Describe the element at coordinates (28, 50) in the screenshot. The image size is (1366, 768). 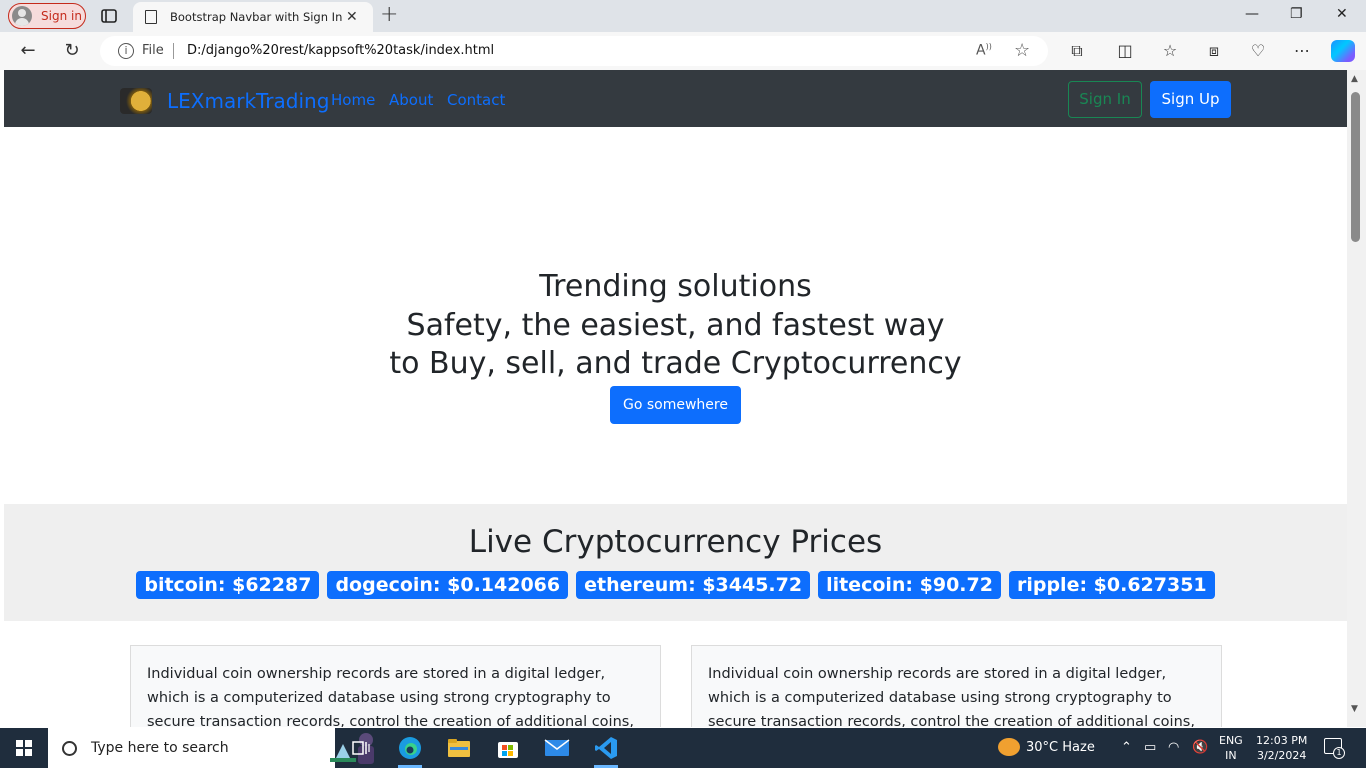
I see `back-arrow-icon: ←` at that location.